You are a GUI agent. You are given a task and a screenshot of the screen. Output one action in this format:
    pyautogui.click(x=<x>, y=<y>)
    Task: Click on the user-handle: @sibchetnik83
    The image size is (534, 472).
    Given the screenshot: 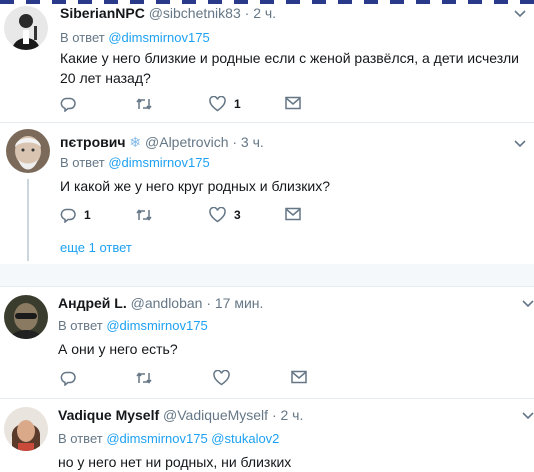 What is the action you would take?
    pyautogui.click(x=195, y=13)
    